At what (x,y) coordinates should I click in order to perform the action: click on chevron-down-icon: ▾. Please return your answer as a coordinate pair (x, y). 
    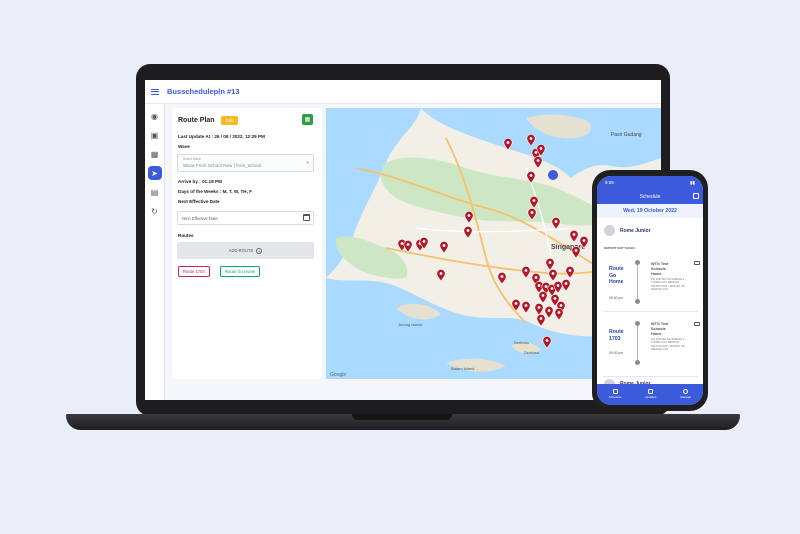
    Looking at the image, I should click on (307, 163).